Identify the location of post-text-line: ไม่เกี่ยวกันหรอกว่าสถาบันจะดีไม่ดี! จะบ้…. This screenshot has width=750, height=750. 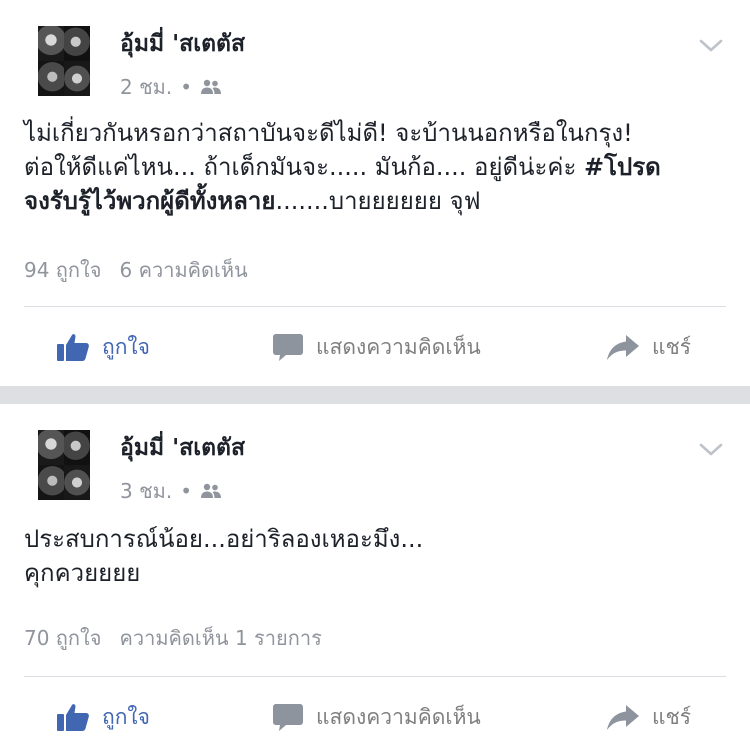
(328, 133).